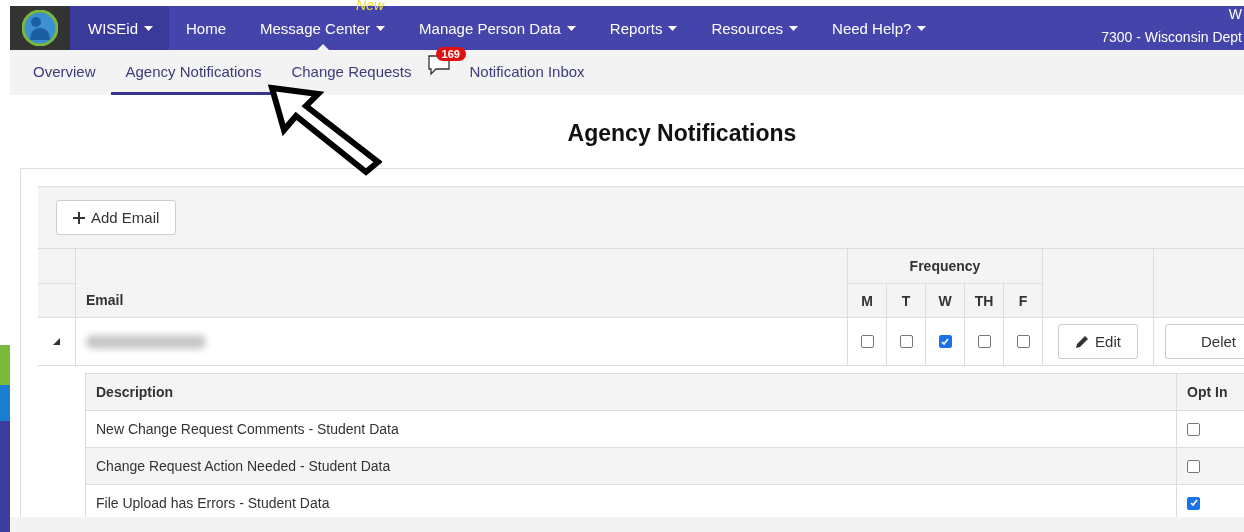 The width and height of the screenshot is (1244, 532). I want to click on table-cell: Change Request Action Needed - Student Data, so click(631, 466).